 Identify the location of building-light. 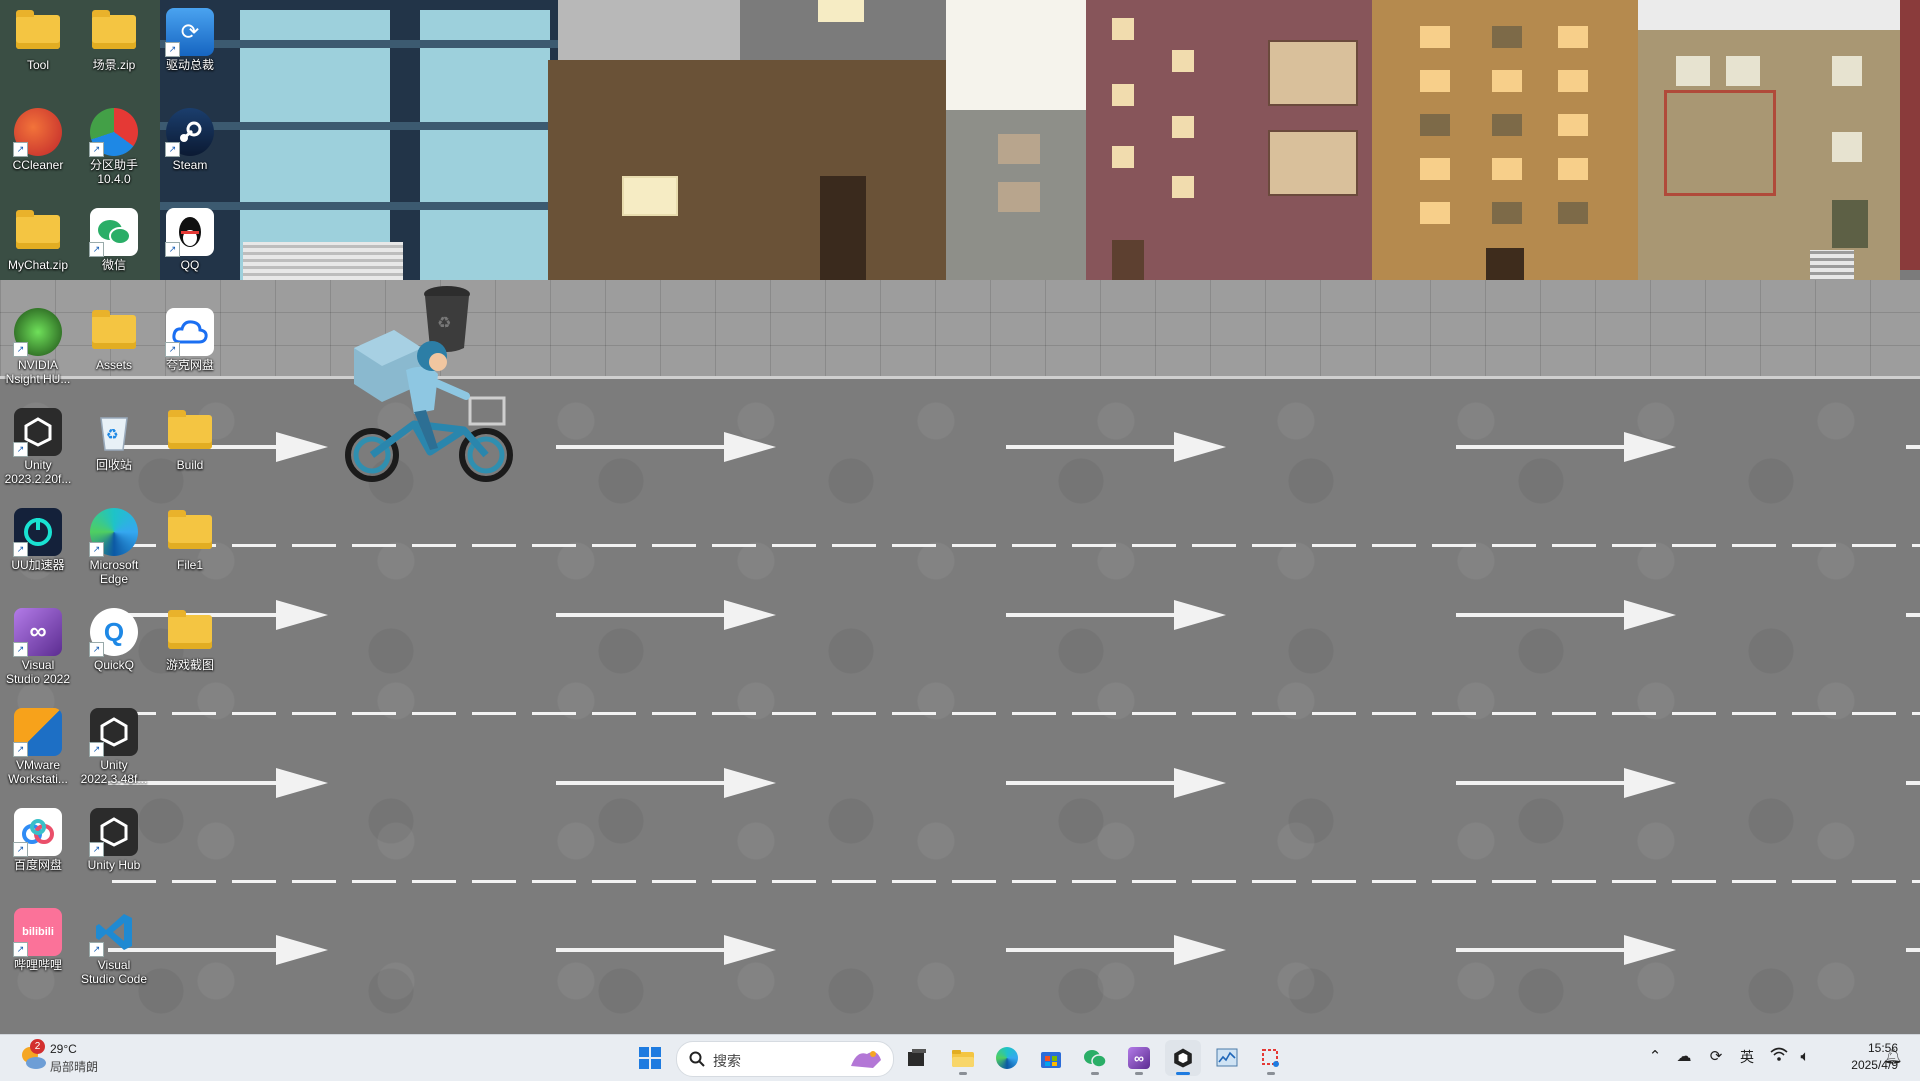
(1016, 55).